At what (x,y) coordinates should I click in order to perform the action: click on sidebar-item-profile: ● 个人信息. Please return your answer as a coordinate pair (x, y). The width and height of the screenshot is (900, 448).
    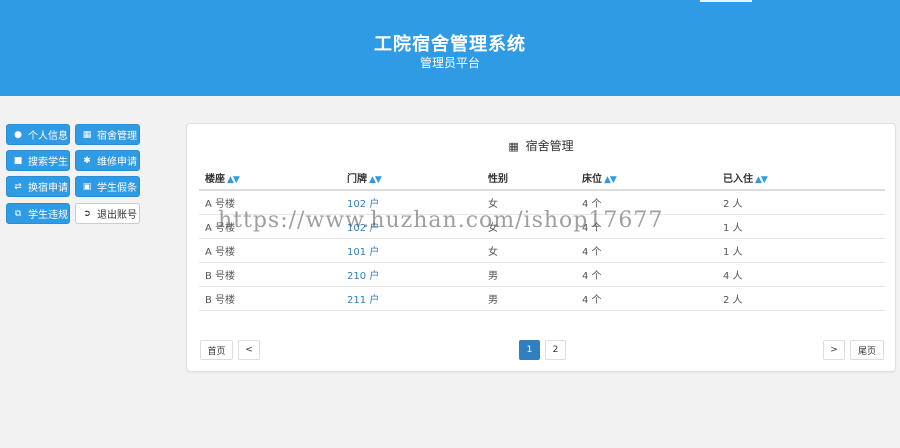
    Looking at the image, I should click on (38, 134).